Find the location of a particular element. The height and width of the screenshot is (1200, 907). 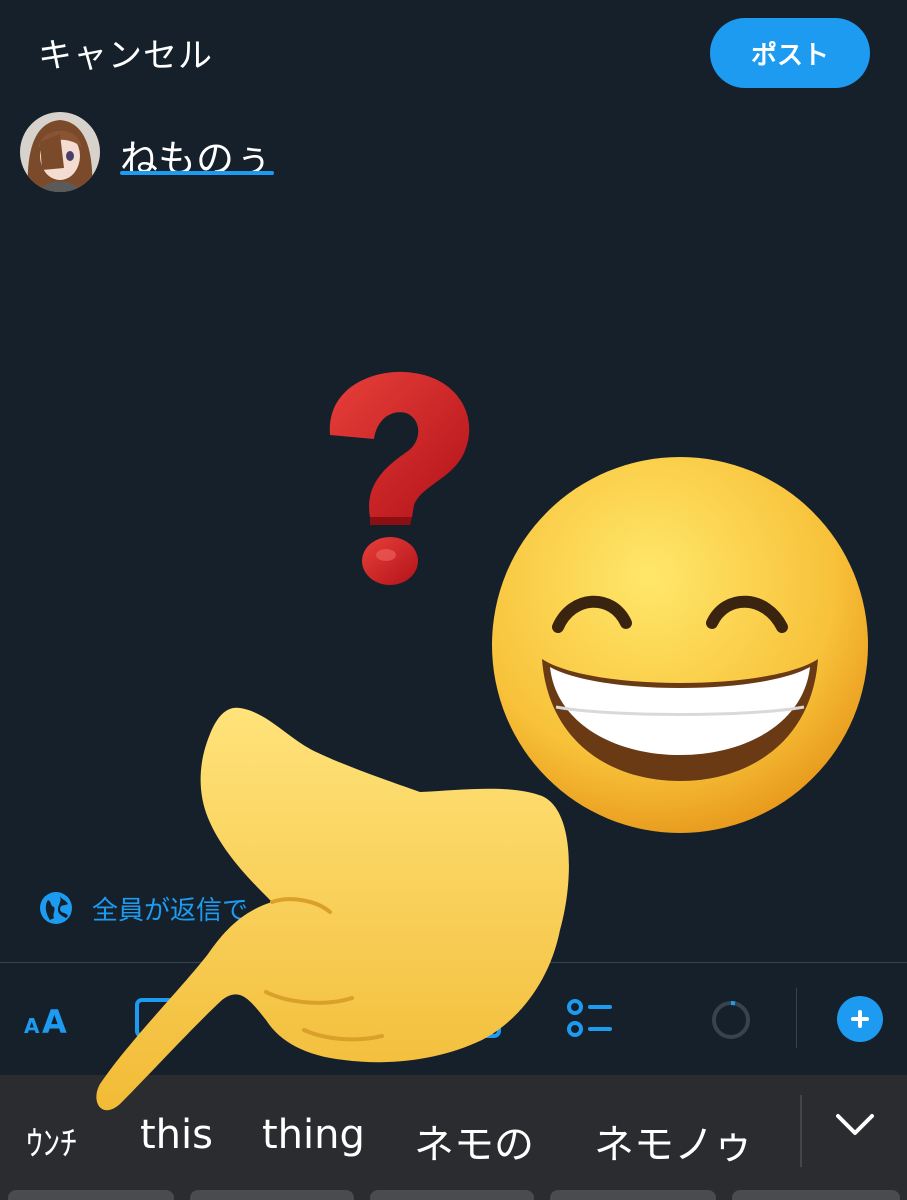

suggestion-1: ｳﾝﾁ is located at coordinates (51, 1140).